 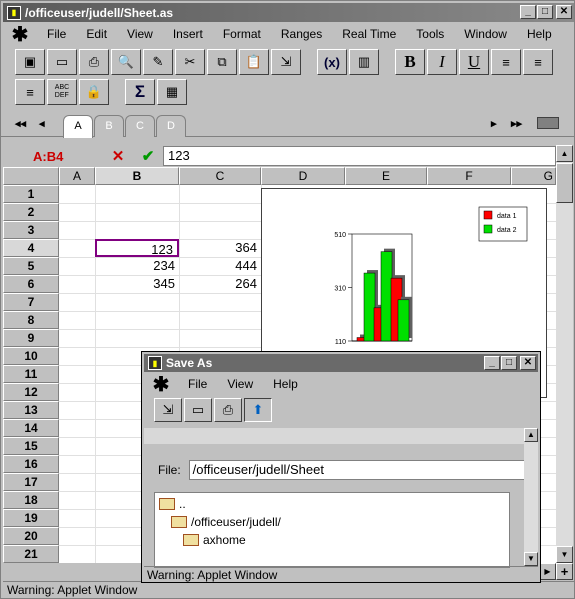 I want to click on column-header-F: F, so click(x=469, y=176).